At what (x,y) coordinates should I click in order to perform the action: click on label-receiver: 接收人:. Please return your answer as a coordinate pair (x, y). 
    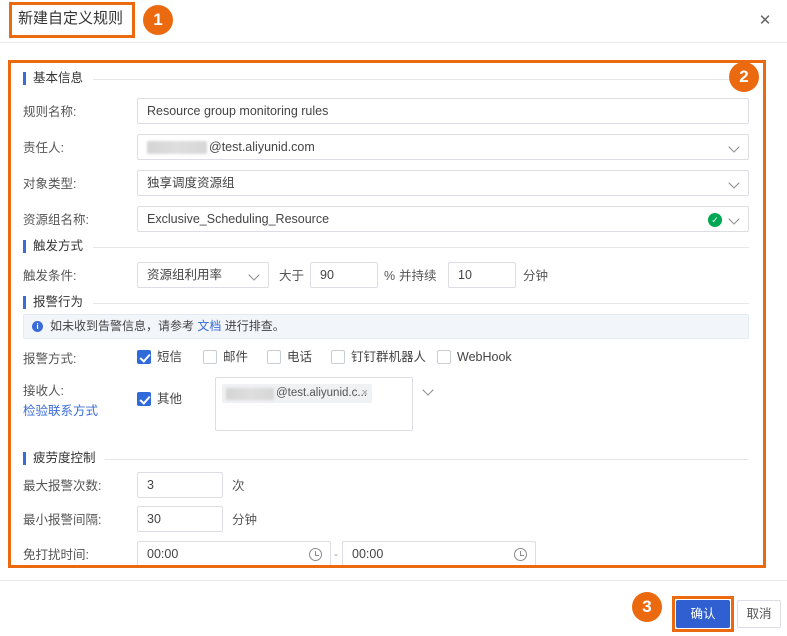
    Looking at the image, I should click on (43, 391).